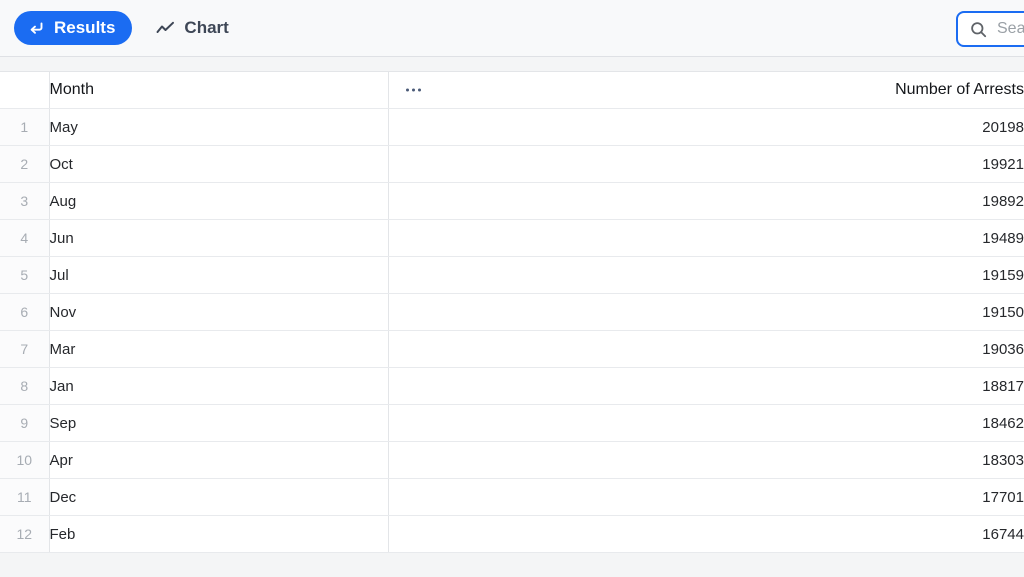  What do you see at coordinates (25, 349) in the screenshot?
I see `row-index: 7` at bounding box center [25, 349].